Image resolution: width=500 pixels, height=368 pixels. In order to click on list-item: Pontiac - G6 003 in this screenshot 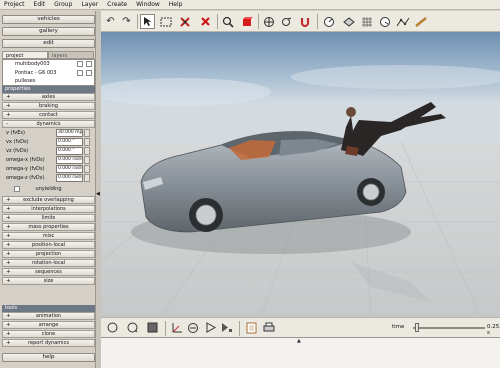, I will do `click(48, 73)`.